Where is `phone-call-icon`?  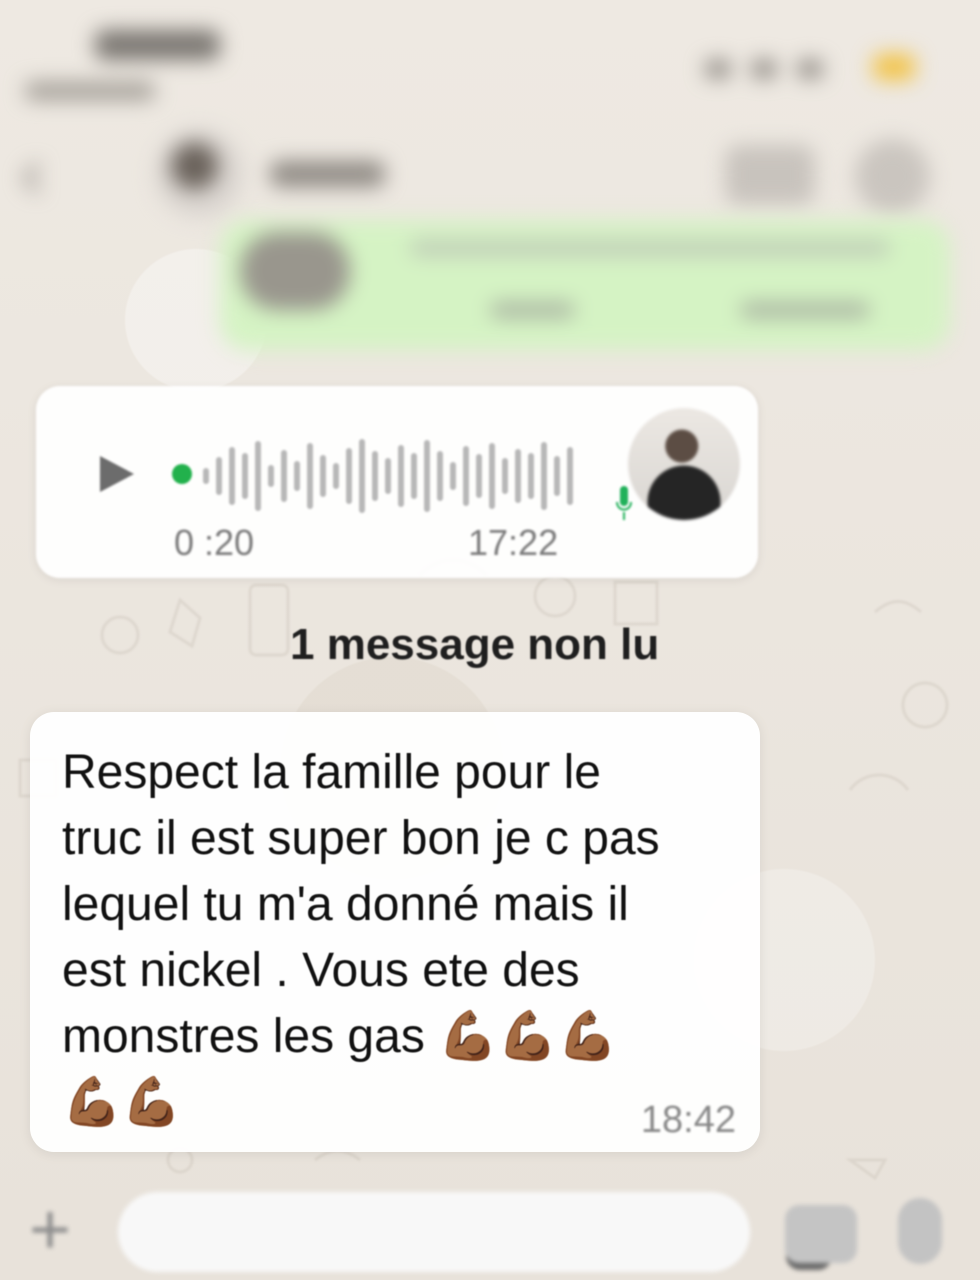
phone-call-icon is located at coordinates (892, 176).